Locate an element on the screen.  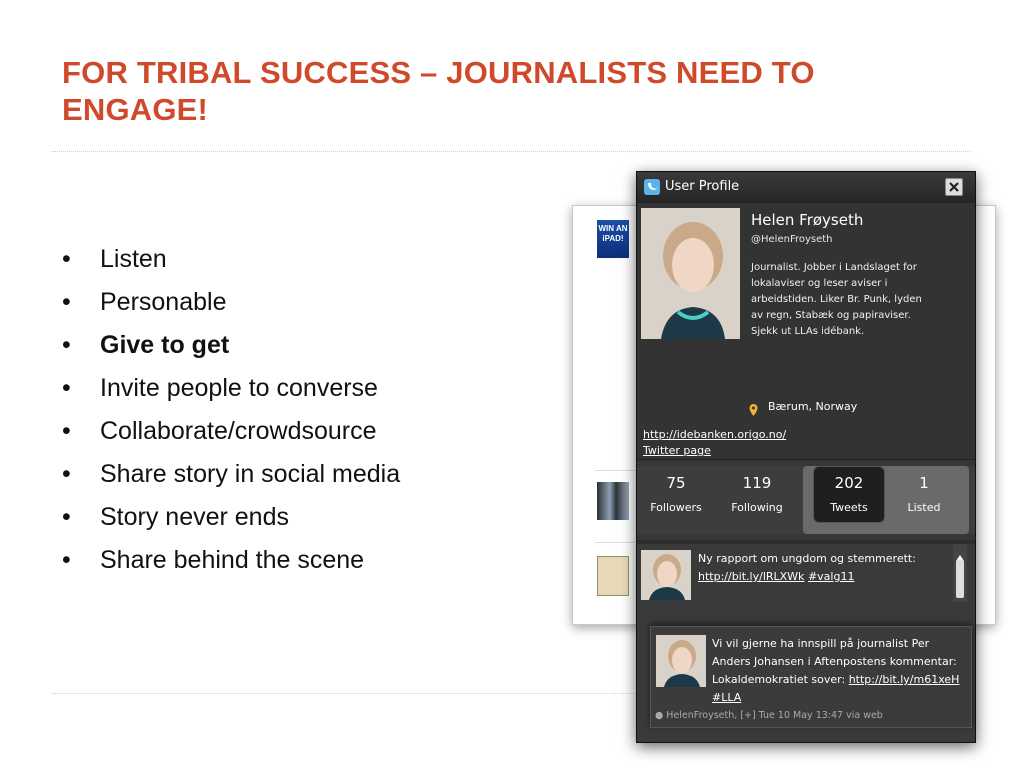
window-title: User Profile is located at coordinates (702, 186).